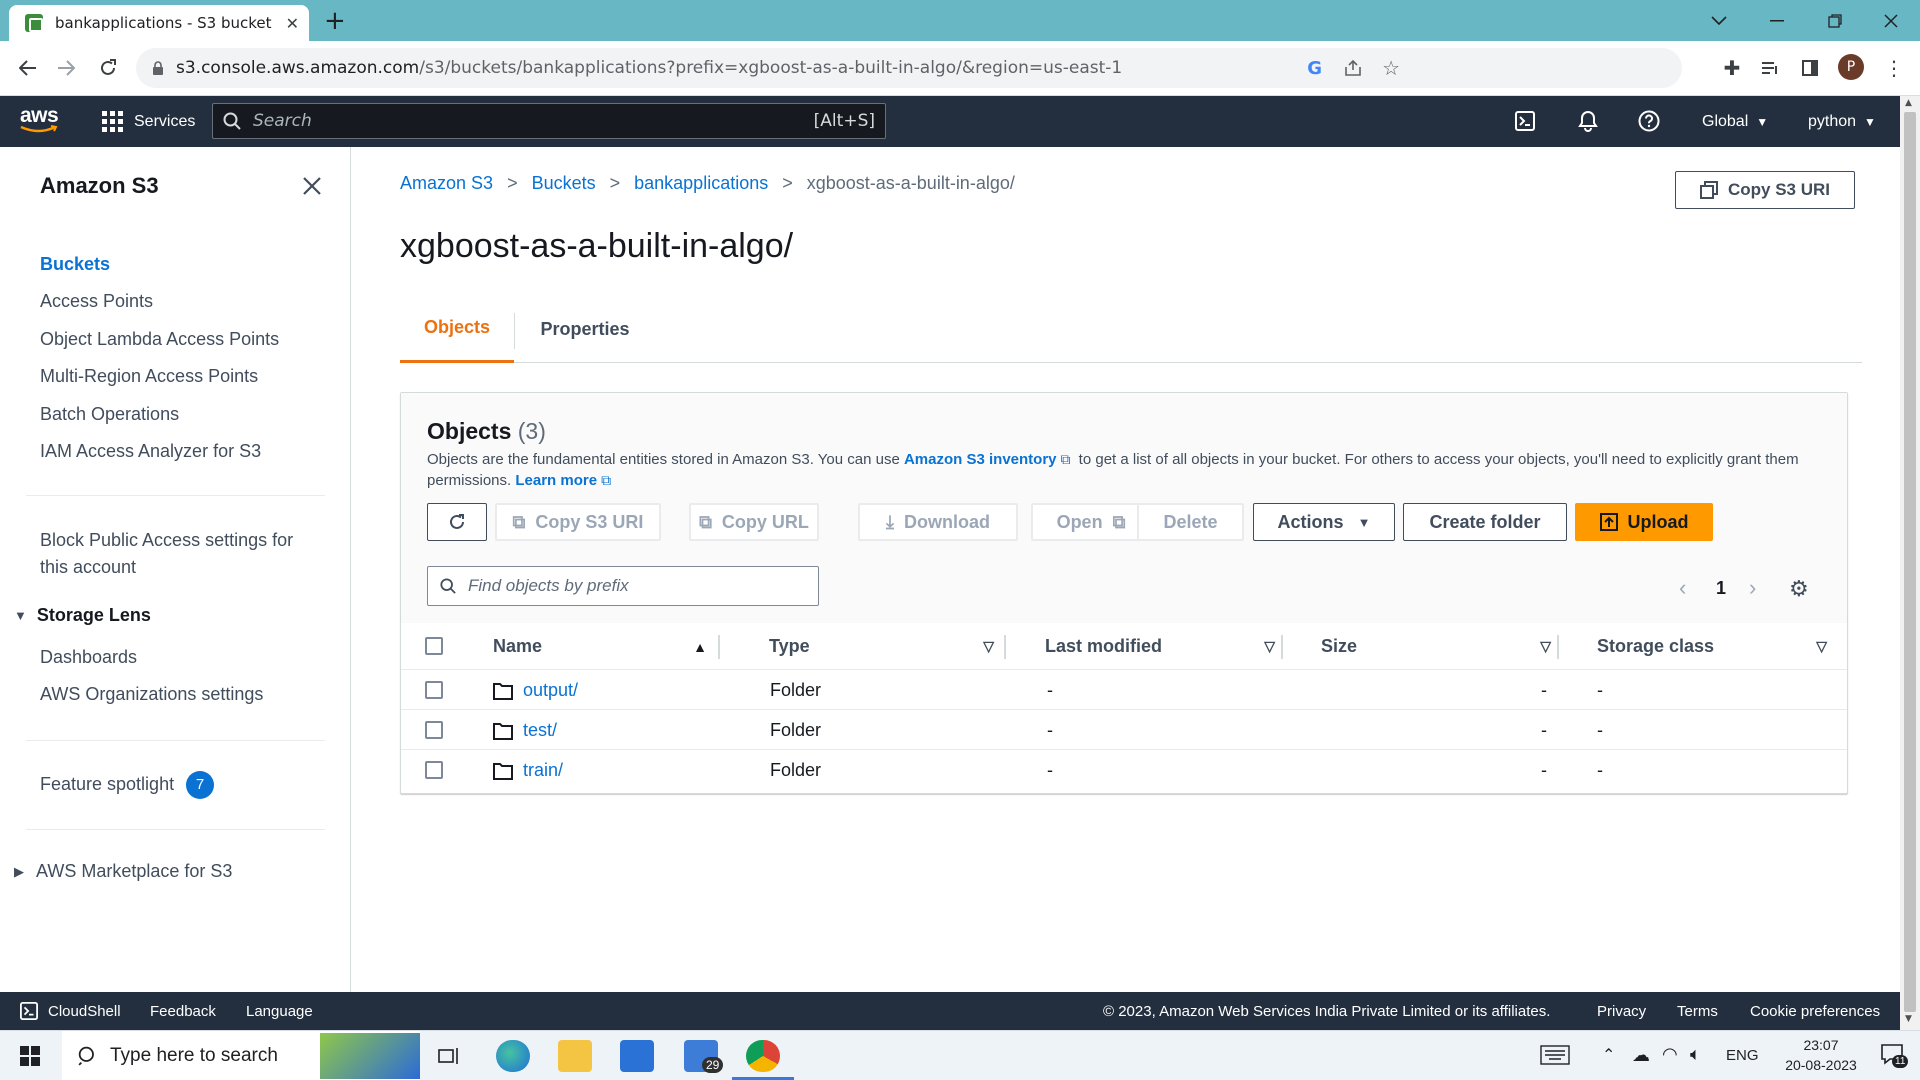  I want to click on google-icon: G, so click(1314, 68).